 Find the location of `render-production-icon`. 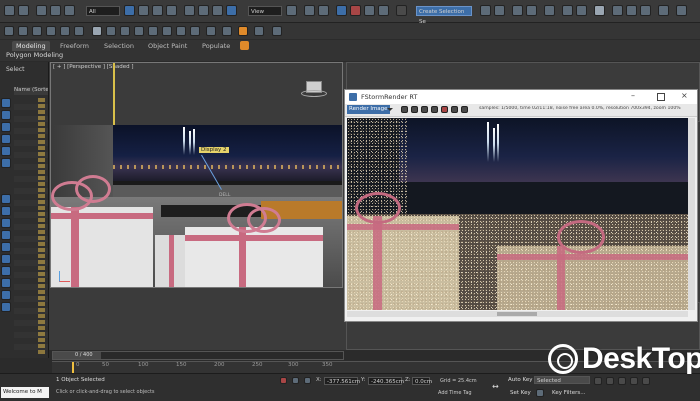

render-production-icon is located at coordinates (645, 10).